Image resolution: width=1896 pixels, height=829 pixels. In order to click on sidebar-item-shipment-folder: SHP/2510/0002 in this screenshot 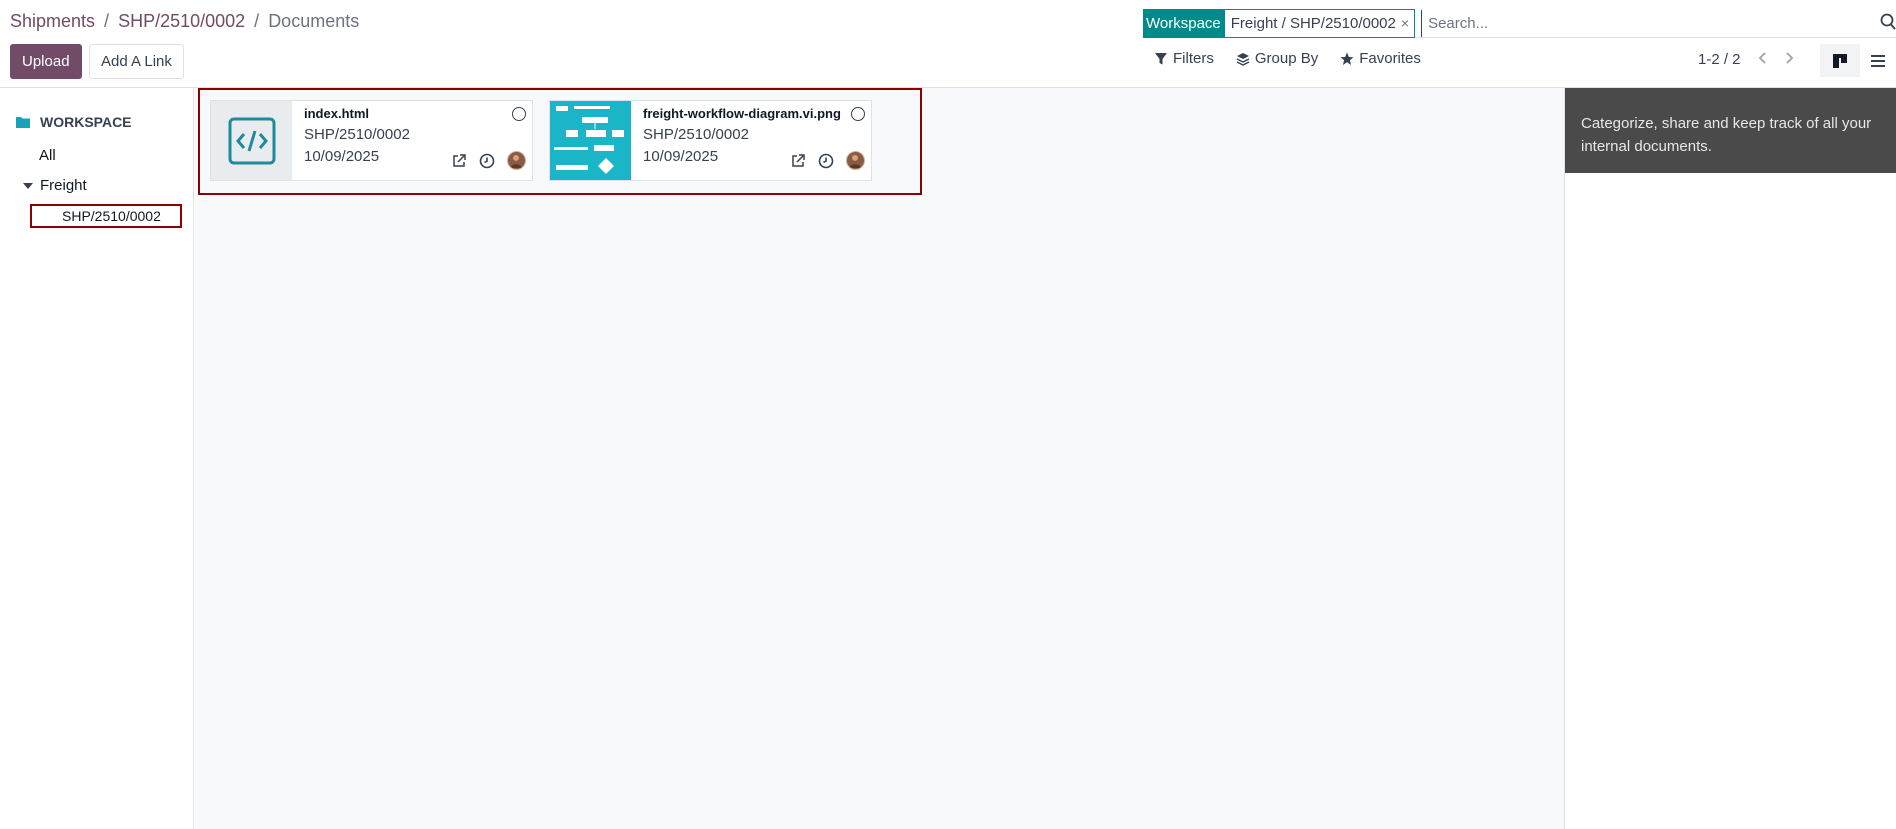, I will do `click(106, 216)`.